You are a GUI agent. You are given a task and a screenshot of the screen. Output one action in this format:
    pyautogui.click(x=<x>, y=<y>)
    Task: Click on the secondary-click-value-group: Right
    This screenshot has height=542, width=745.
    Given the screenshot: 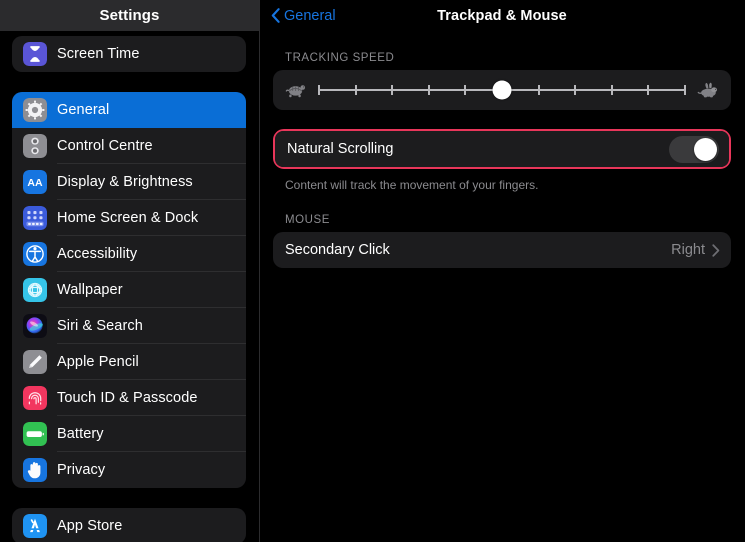 What is the action you would take?
    pyautogui.click(x=695, y=250)
    